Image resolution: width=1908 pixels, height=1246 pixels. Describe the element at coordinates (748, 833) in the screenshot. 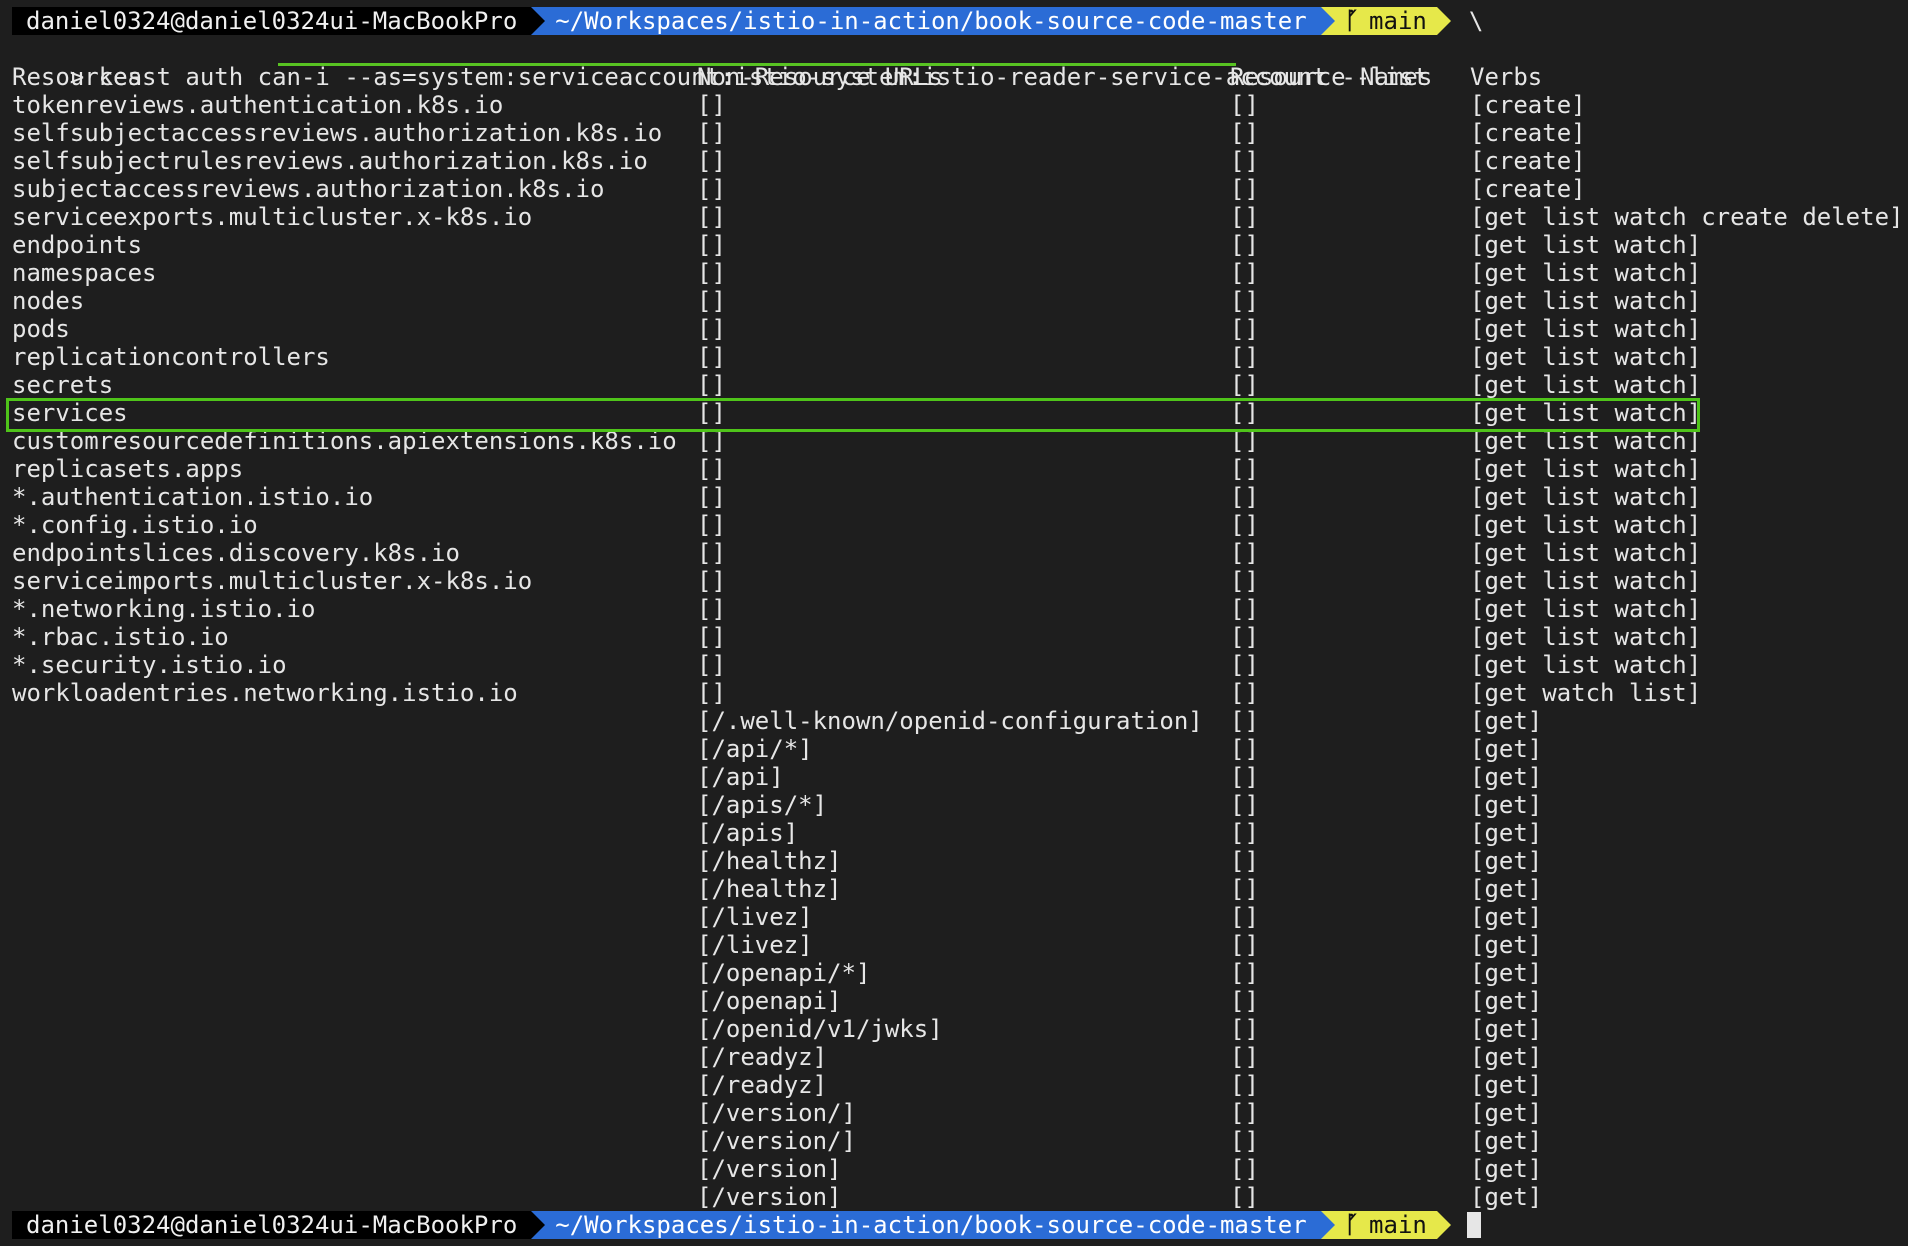

I see `row-non-resource-url: [/apis]` at that location.